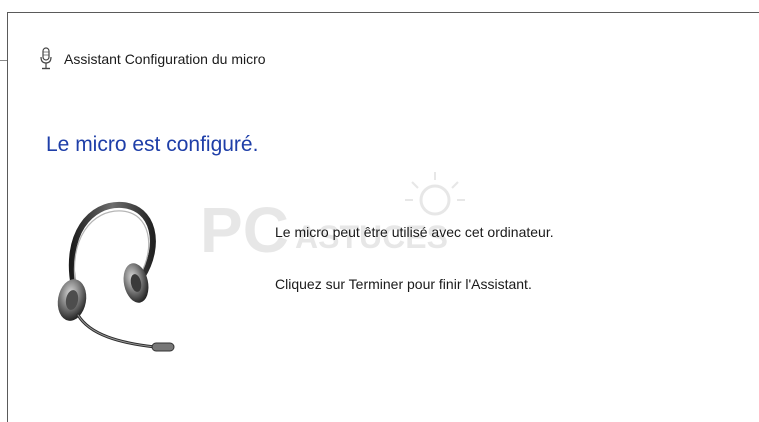 Image resolution: width=759 pixels, height=422 pixels. I want to click on page-heading: Le micro est configuré., so click(152, 144).